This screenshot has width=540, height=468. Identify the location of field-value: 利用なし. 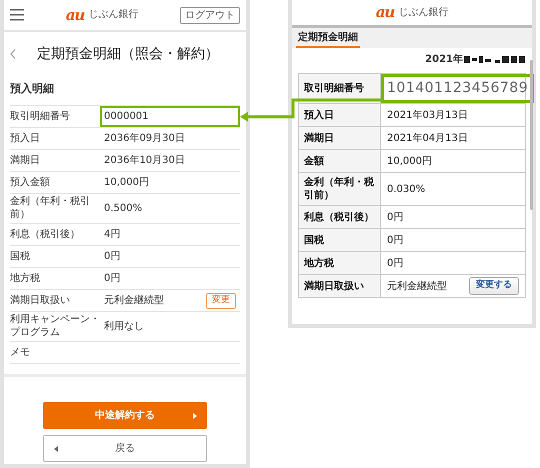
(124, 327).